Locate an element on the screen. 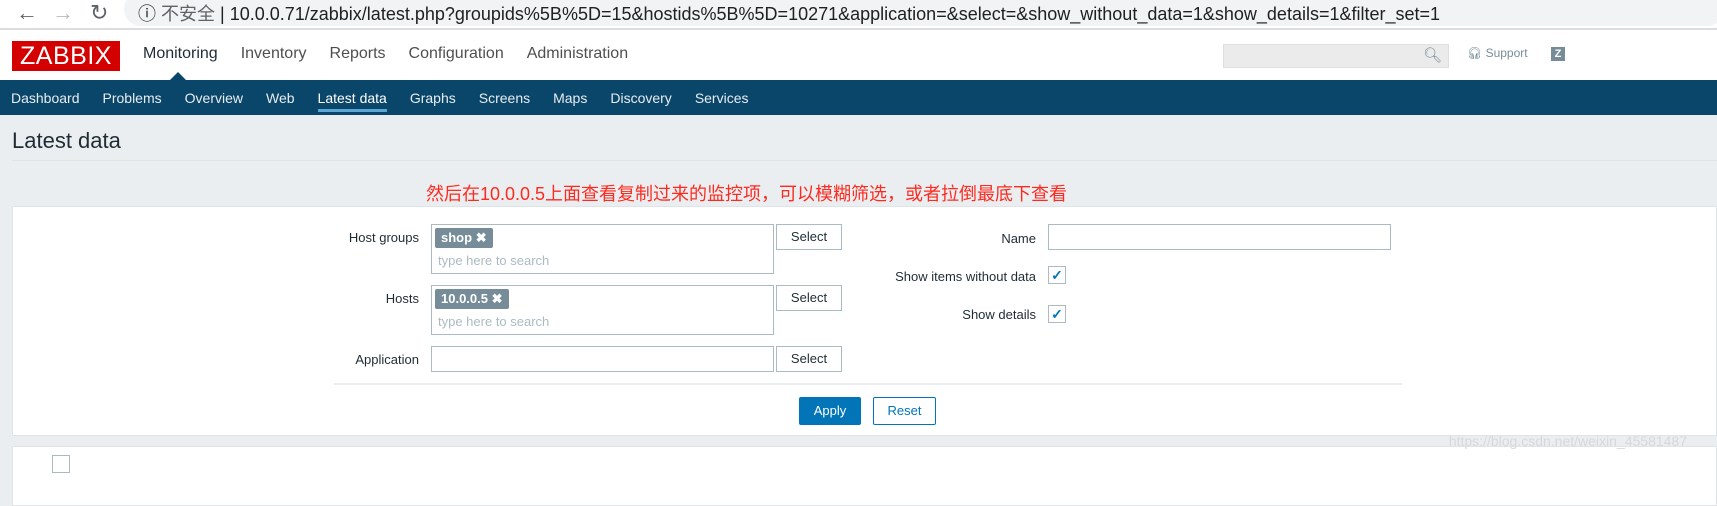  info-icon: ⓘ is located at coordinates (147, 14).